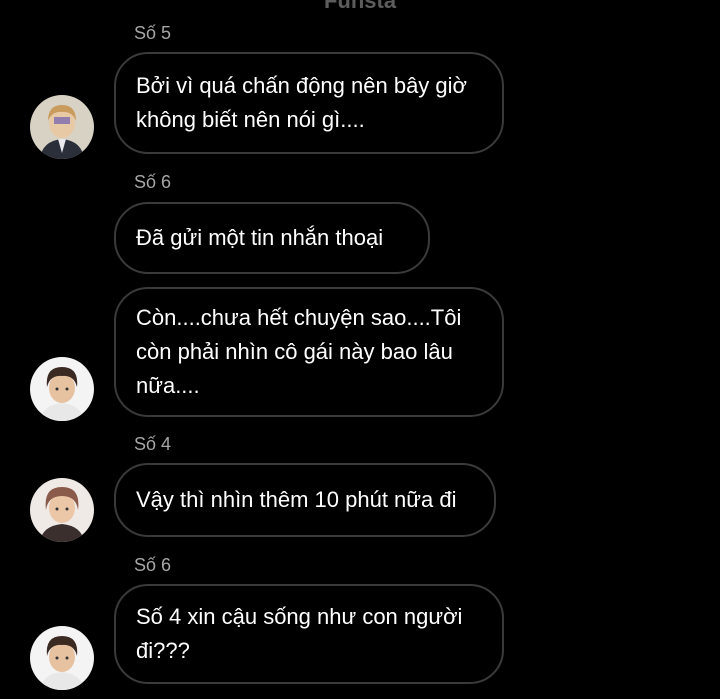 The image size is (720, 699). I want to click on message-sender-label: Số 5, so click(153, 33).